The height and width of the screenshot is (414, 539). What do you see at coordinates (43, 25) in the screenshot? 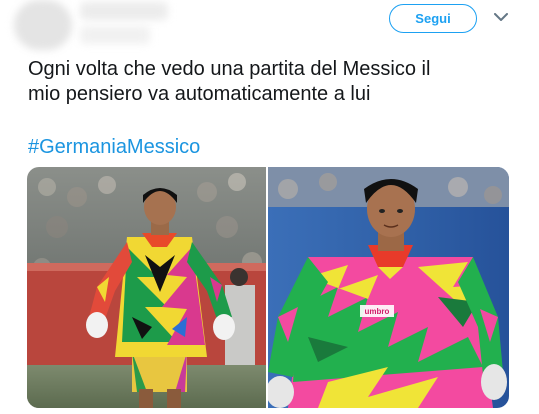
I see `avatar` at bounding box center [43, 25].